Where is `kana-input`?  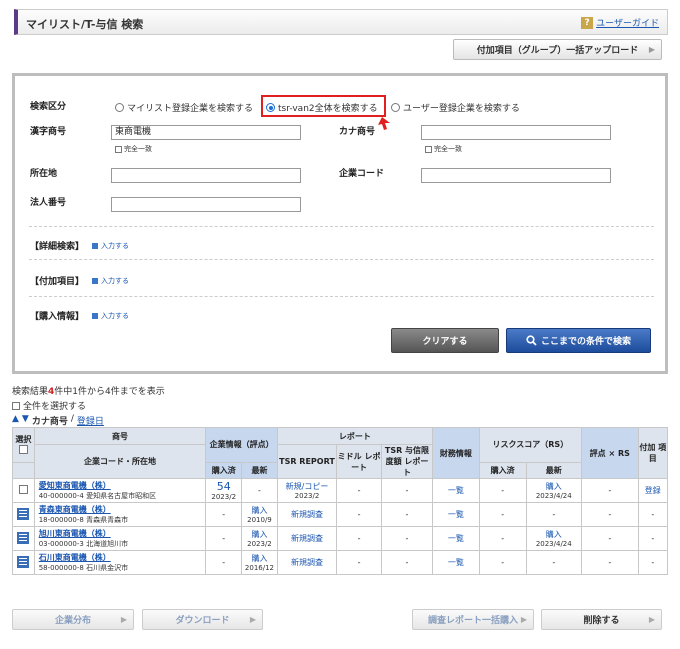 kana-input is located at coordinates (516, 132).